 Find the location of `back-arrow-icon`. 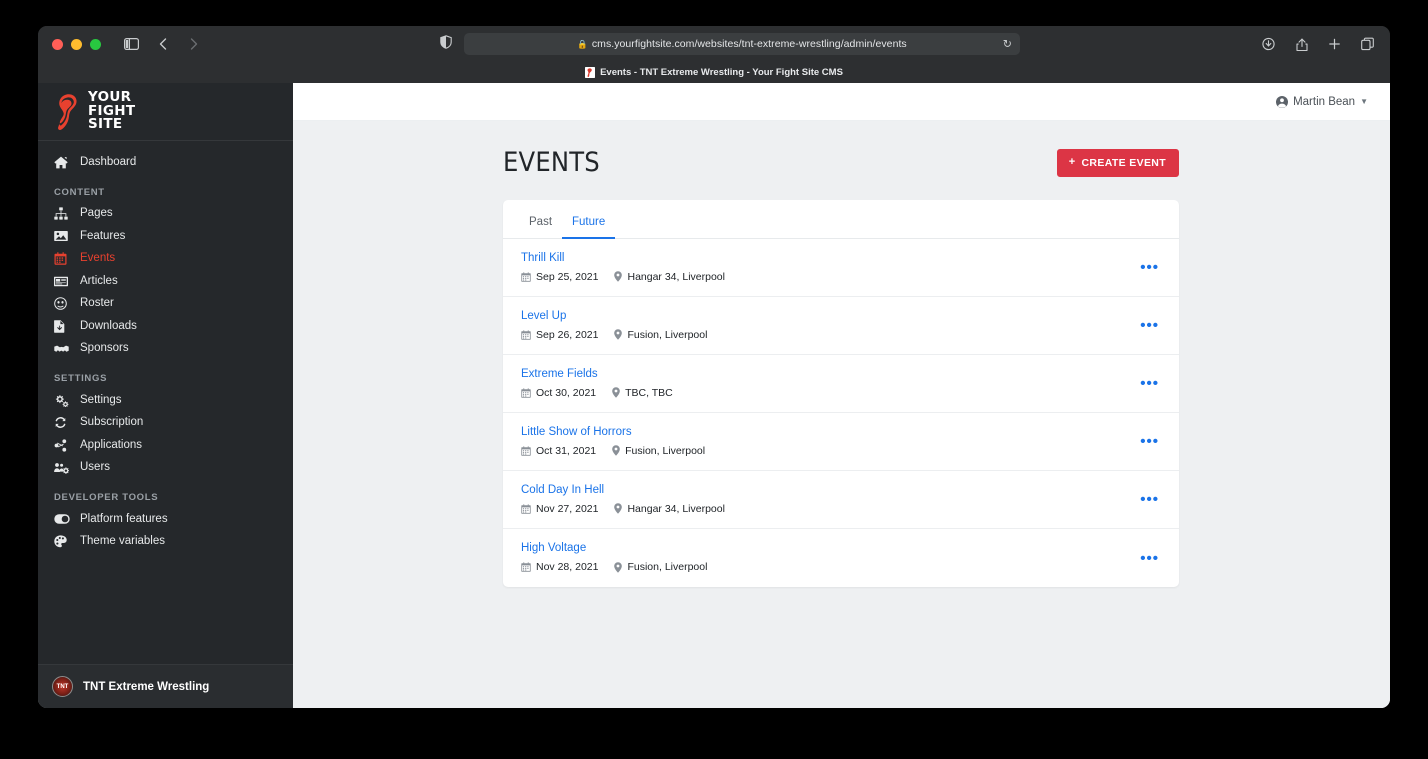

back-arrow-icon is located at coordinates (162, 44).